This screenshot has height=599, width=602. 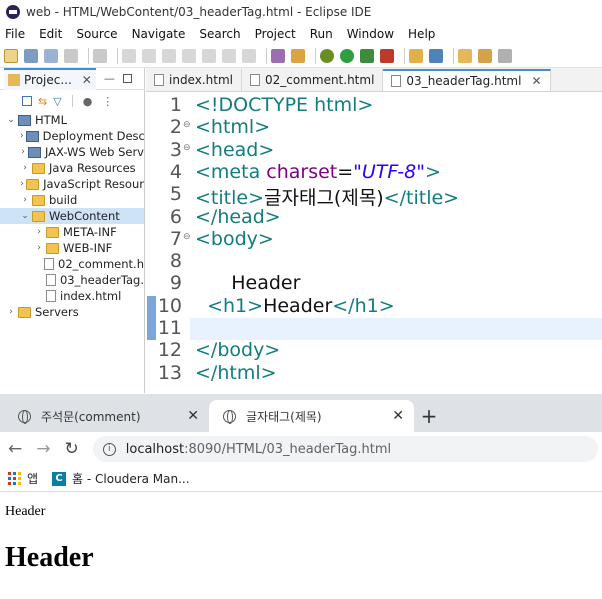 What do you see at coordinates (236, 372) in the screenshot?
I see `code-token: </html>` at bounding box center [236, 372].